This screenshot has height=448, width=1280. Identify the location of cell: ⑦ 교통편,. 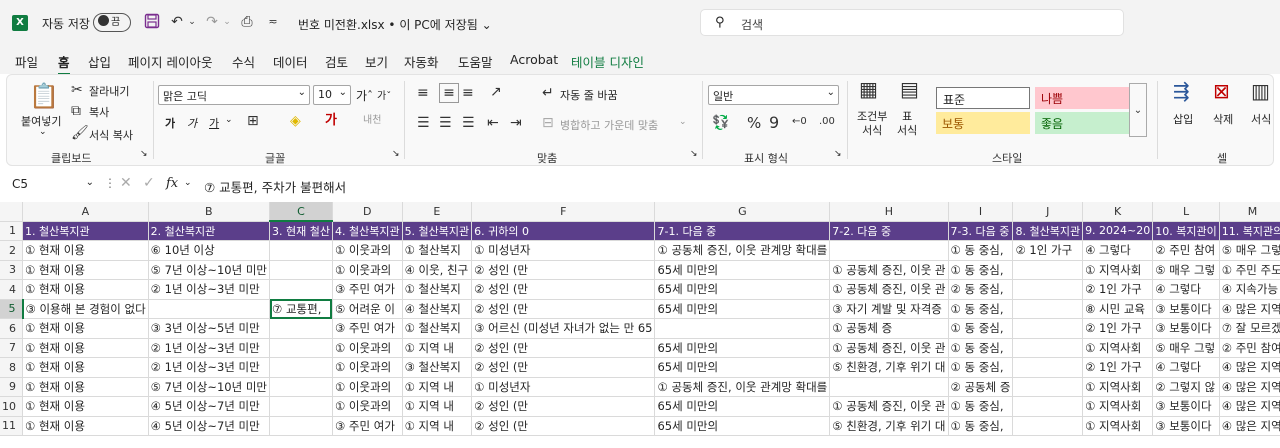
(301, 309).